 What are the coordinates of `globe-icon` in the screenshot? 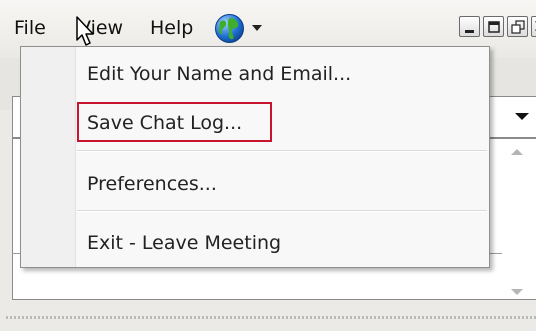 It's located at (229, 28).